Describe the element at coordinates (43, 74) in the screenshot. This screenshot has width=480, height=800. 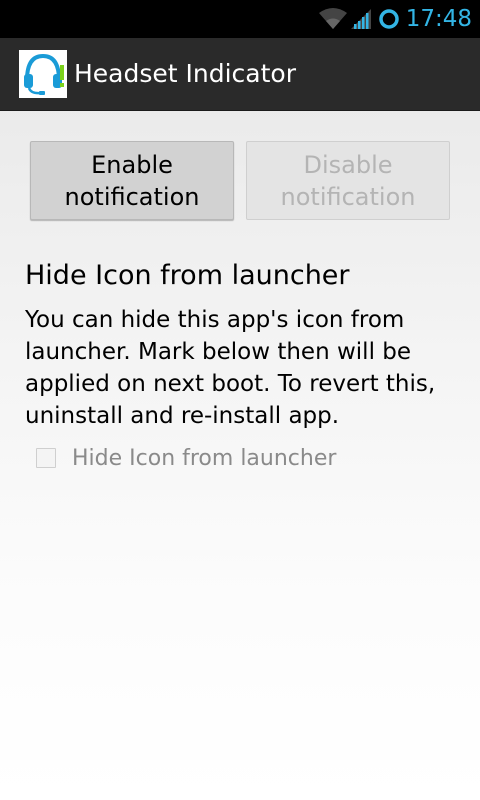
I see `headset-icon` at that location.